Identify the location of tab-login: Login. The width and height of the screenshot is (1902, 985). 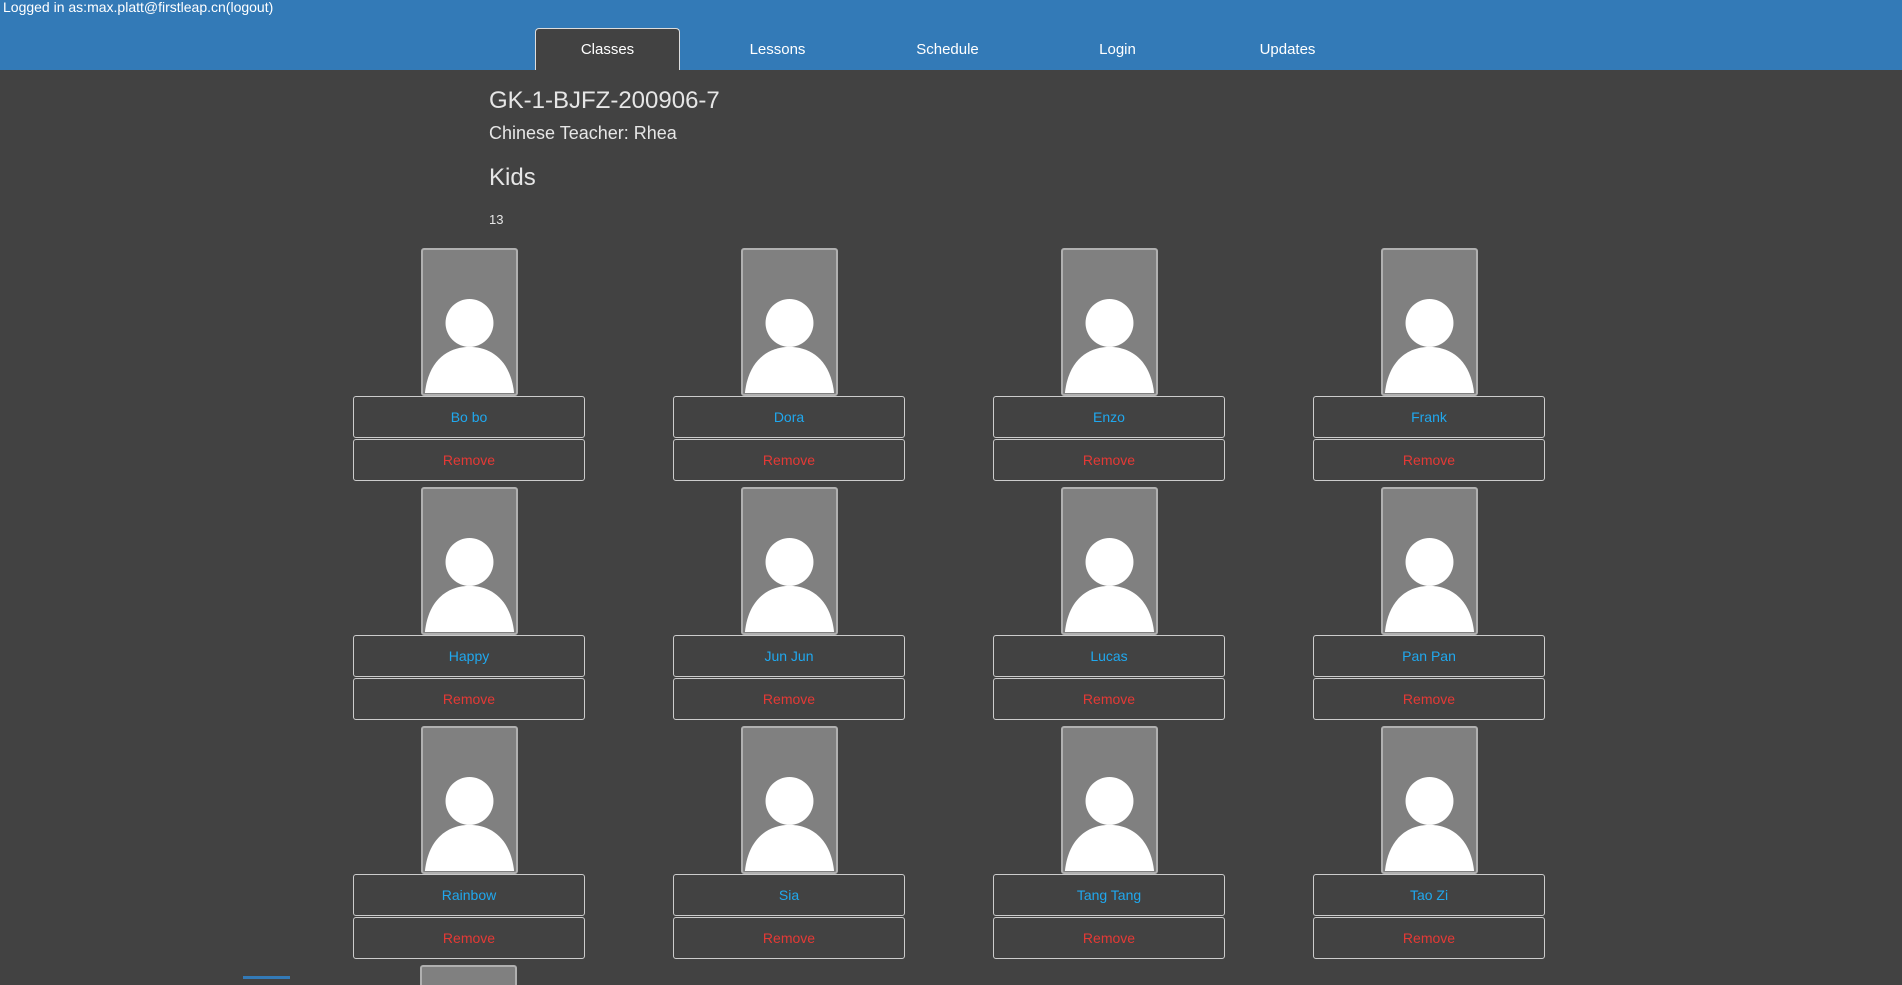
(1117, 49).